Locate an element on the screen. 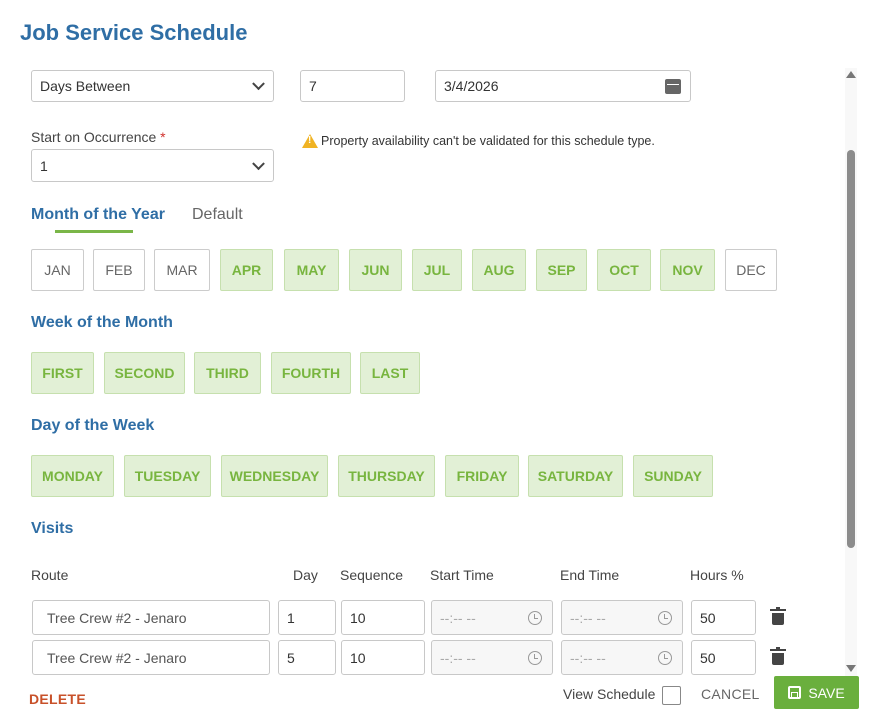  tab-month-of-year: Month of the Year is located at coordinates (98, 215).